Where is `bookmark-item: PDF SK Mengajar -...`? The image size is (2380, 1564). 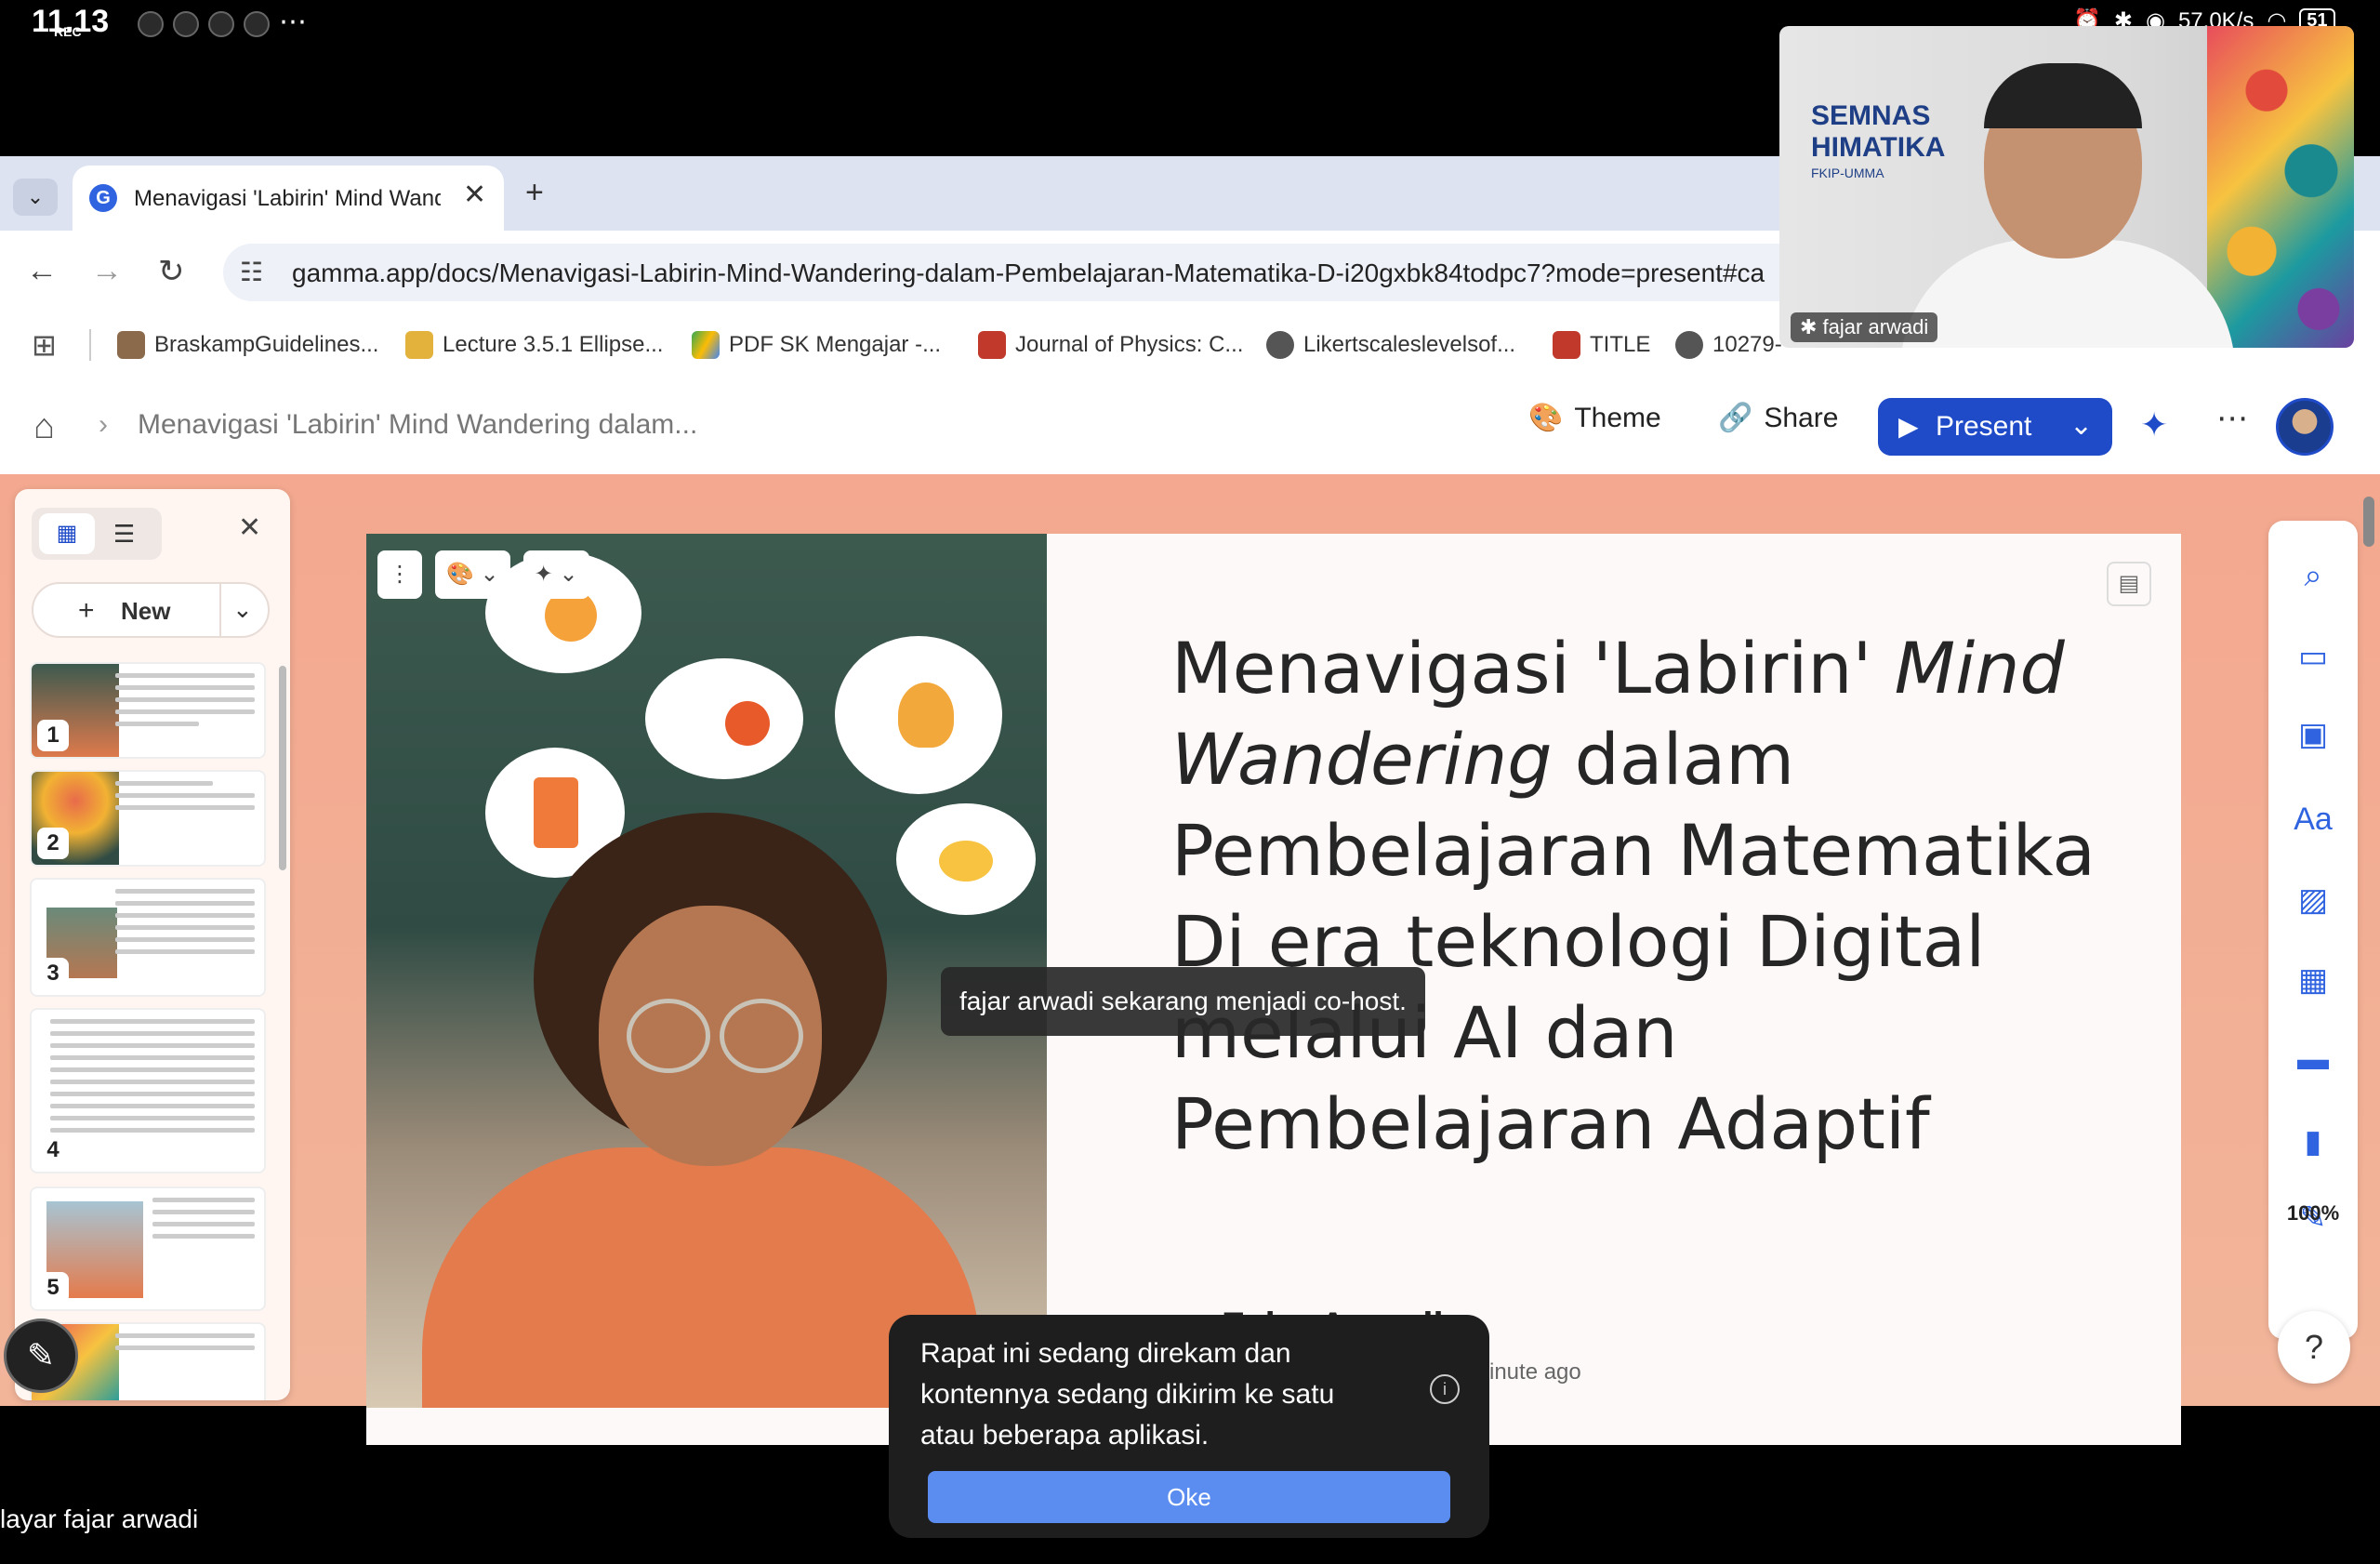
bookmark-item: PDF SK Mengajar -... is located at coordinates (816, 345).